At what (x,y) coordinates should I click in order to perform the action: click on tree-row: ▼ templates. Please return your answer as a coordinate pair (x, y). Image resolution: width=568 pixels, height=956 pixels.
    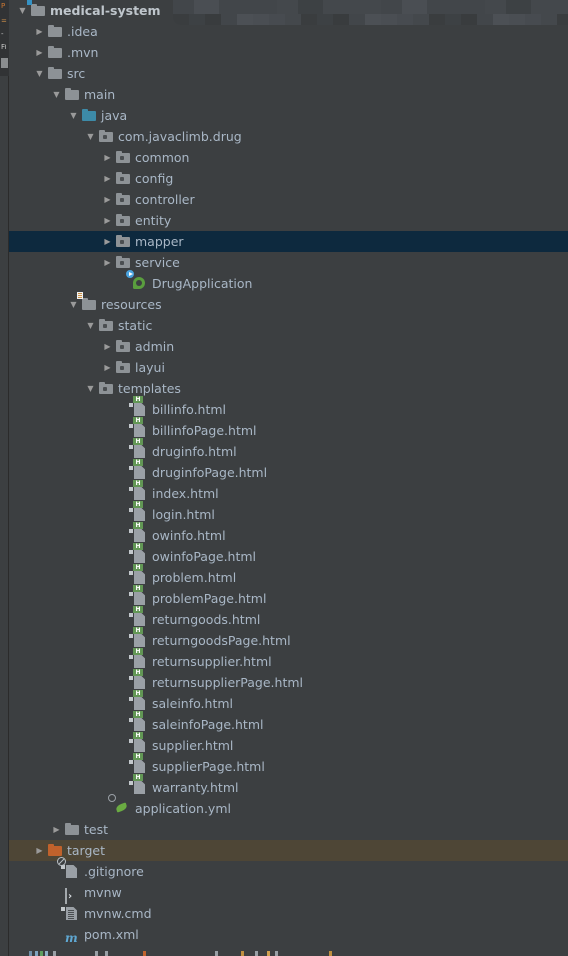
    Looking at the image, I should click on (288, 388).